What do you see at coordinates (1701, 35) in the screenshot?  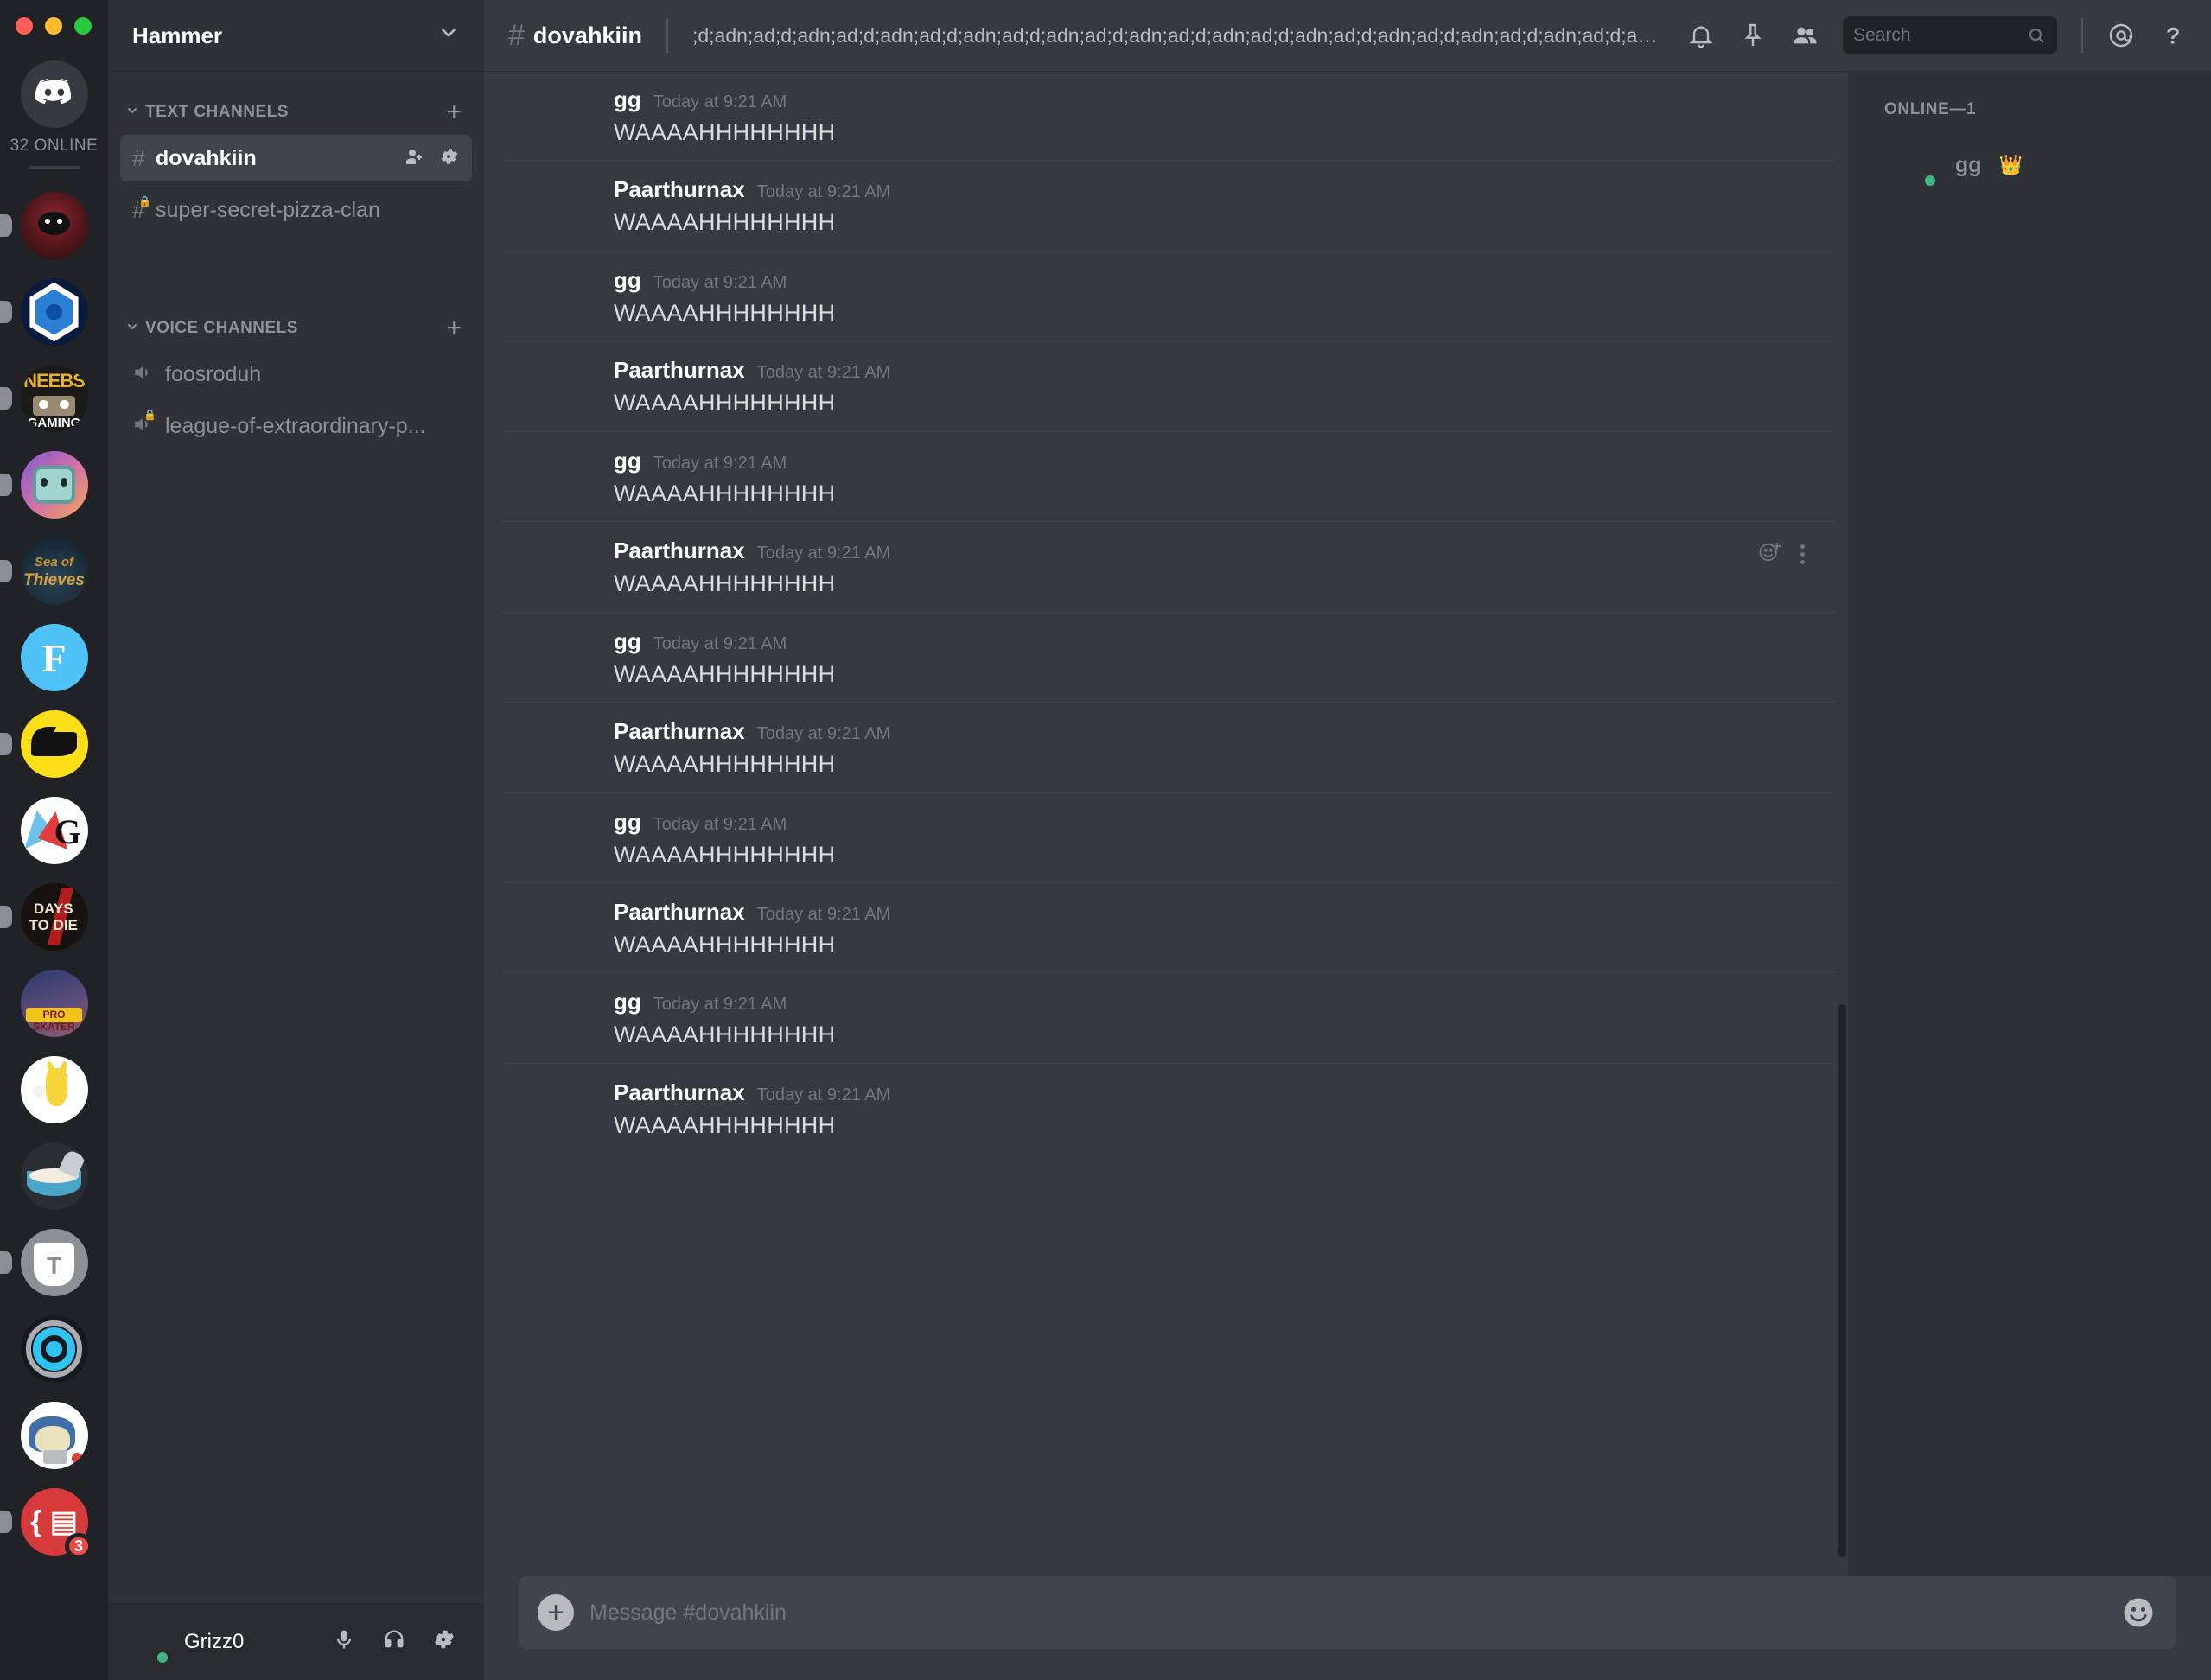 I see `bell-icon` at bounding box center [1701, 35].